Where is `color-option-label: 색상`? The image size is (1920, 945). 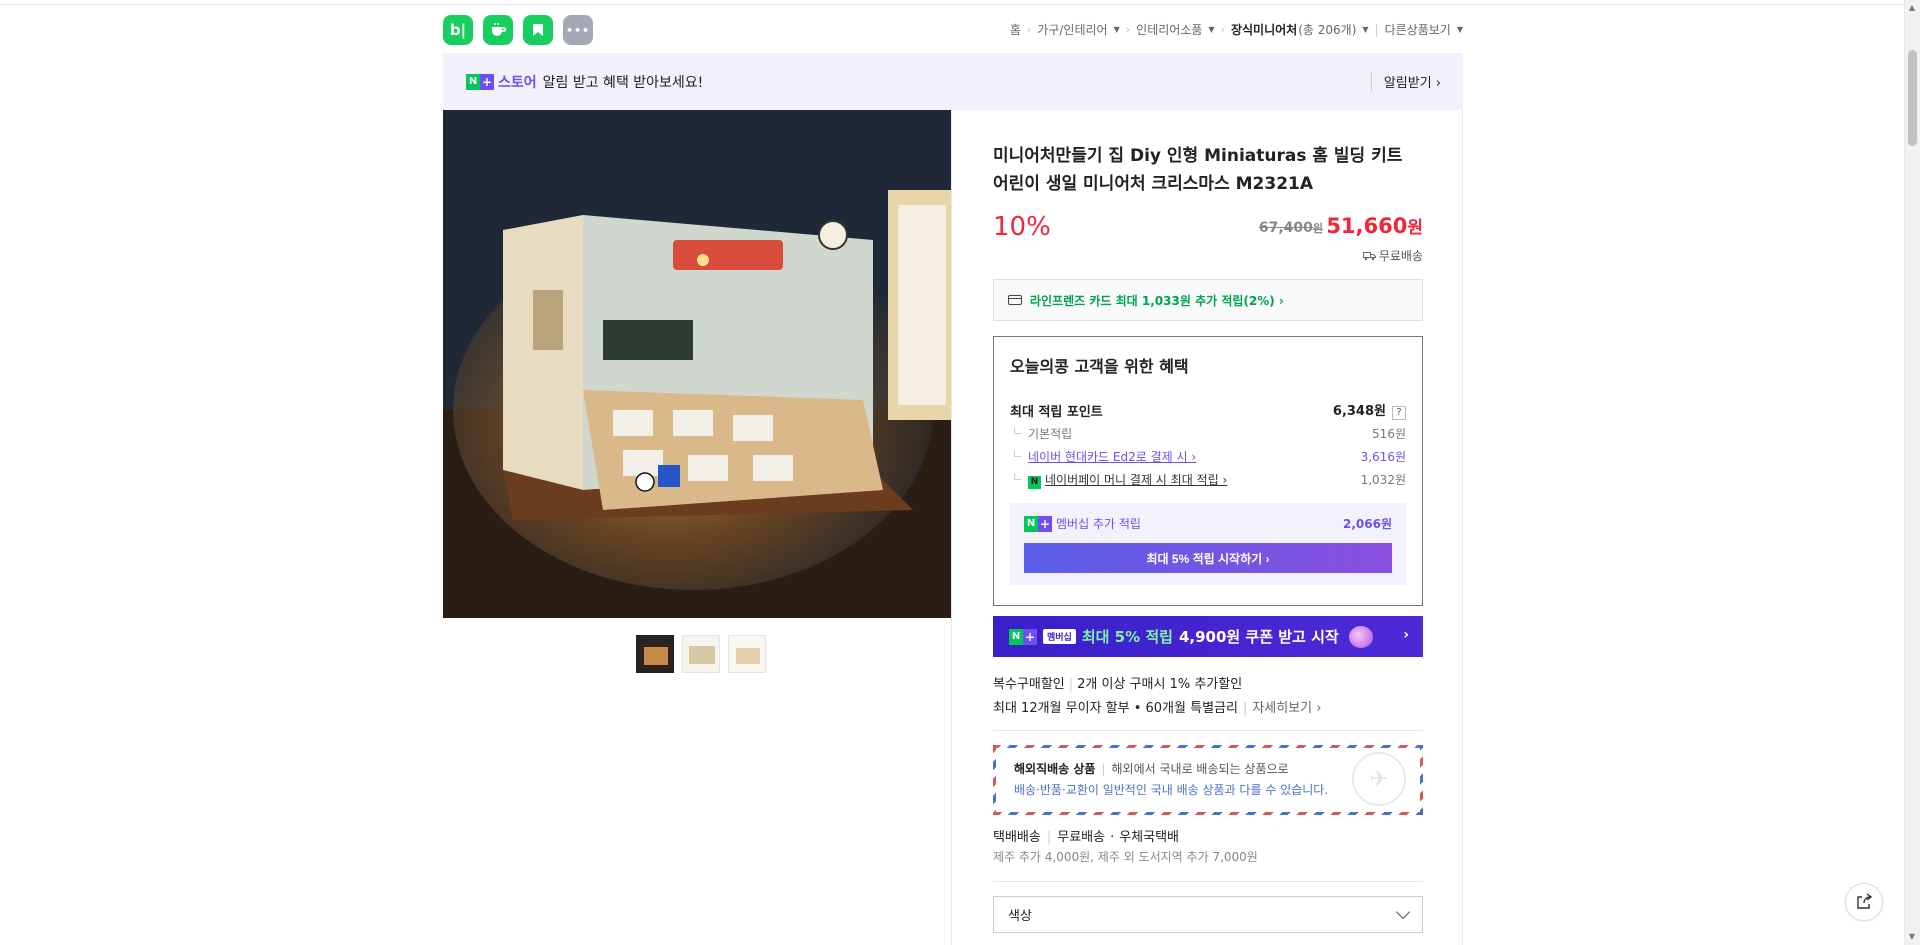
color-option-label: 색상 is located at coordinates (1020, 916).